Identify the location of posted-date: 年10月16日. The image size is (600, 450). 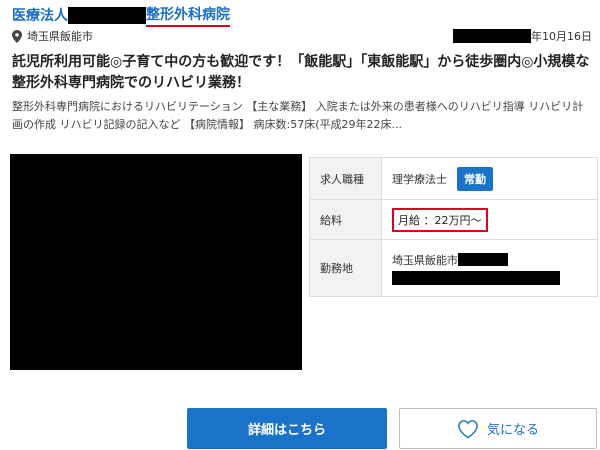
(522, 36).